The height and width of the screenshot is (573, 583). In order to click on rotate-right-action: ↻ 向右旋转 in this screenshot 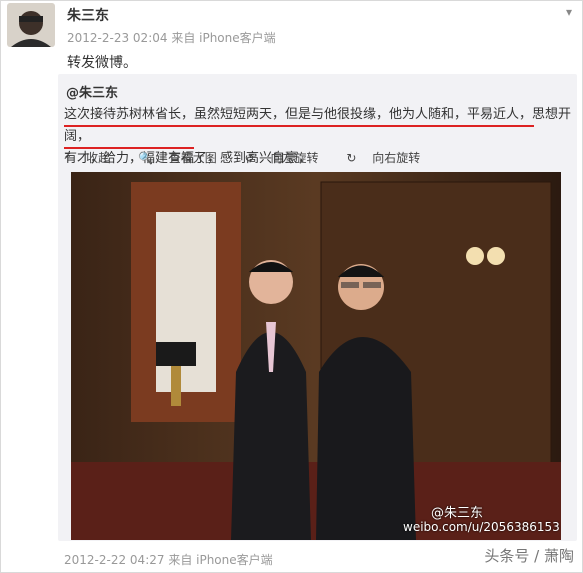, I will do `click(389, 158)`.